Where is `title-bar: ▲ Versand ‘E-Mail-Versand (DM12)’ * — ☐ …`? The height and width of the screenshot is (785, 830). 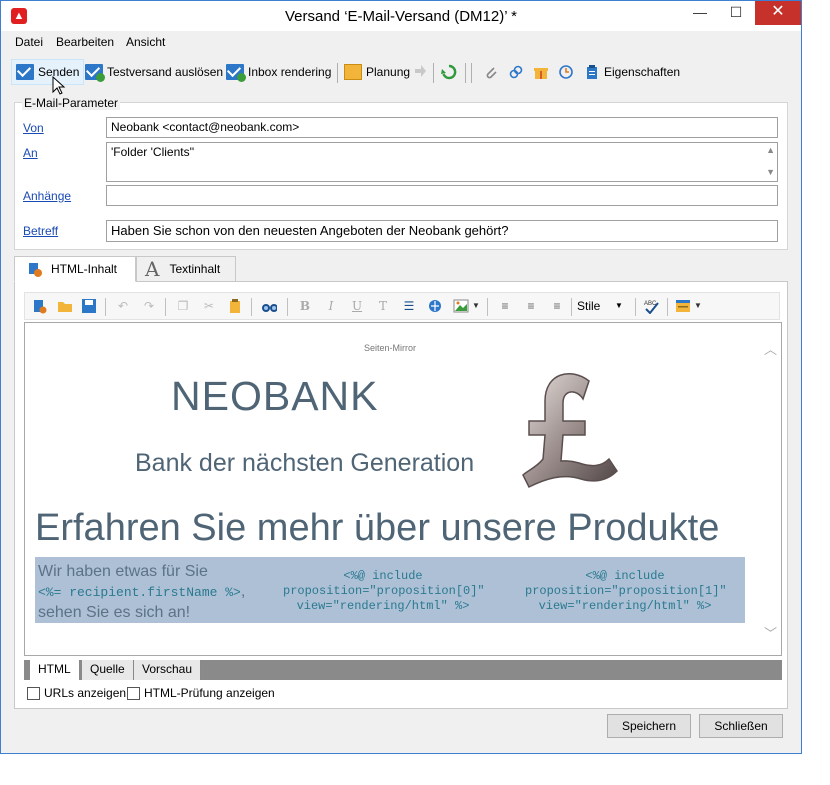 title-bar: ▲ Versand ‘E-Mail-Versand (DM12)’ * — ☐ … is located at coordinates (401, 16).